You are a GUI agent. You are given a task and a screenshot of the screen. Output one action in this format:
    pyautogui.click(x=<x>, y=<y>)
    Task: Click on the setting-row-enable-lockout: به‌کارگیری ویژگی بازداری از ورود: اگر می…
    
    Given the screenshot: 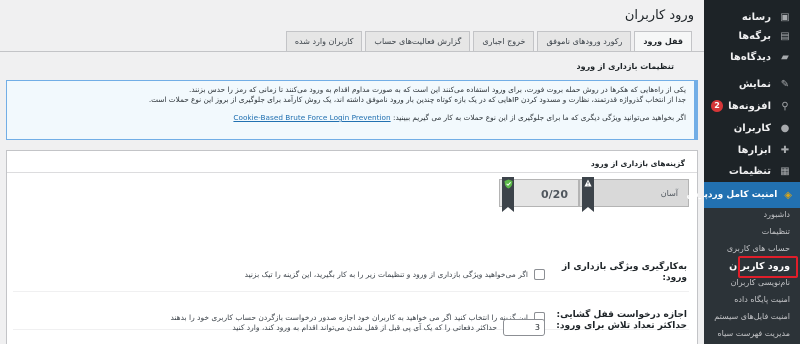 What is the action you would take?
    pyautogui.click(x=352, y=277)
    